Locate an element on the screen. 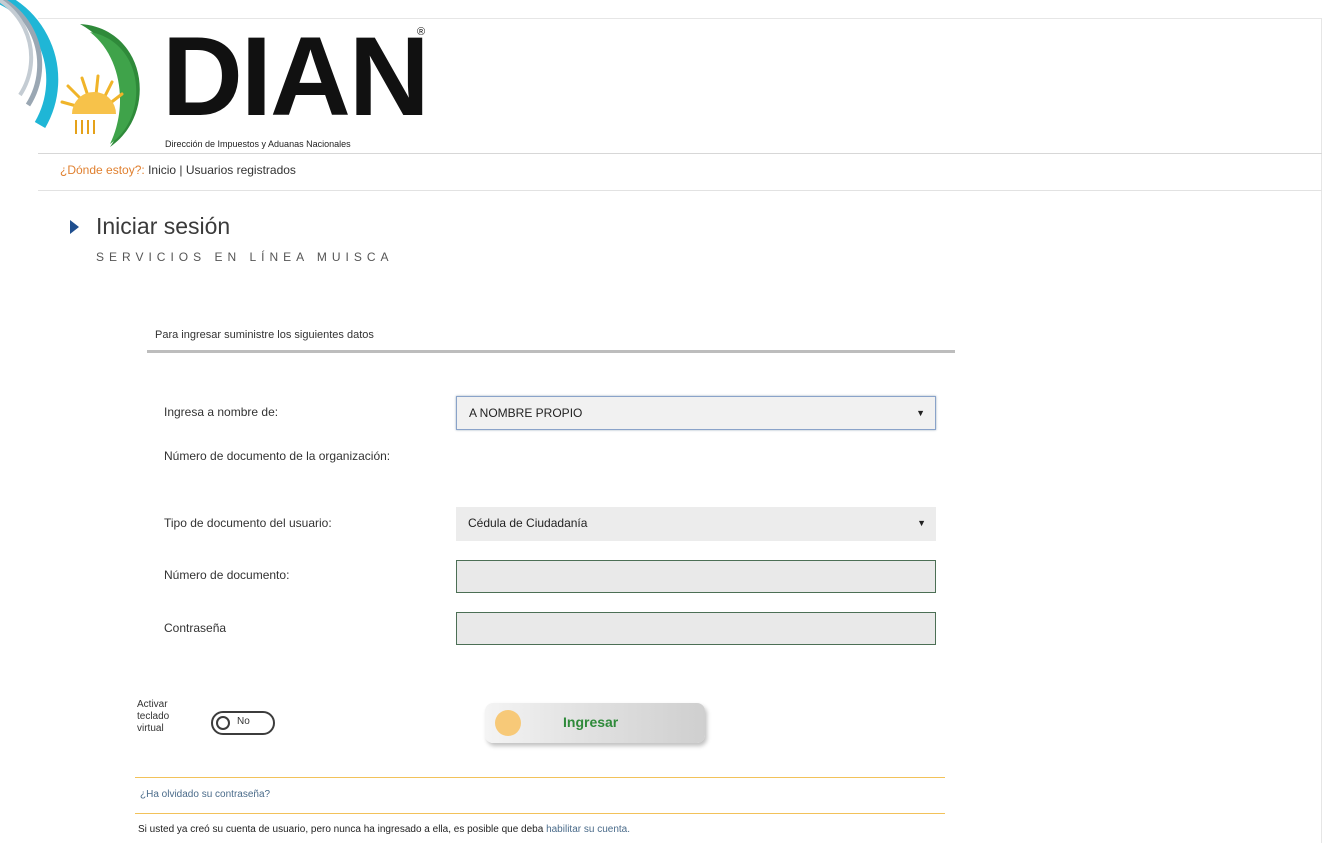 This screenshot has width=1333, height=843. doc-number-label: Número de documento: is located at coordinates (227, 575).